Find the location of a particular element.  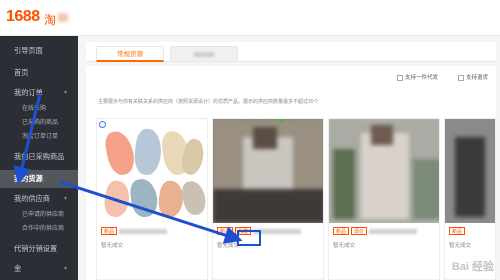

tab-bar: 常规货源 is located at coordinates (291, 52).